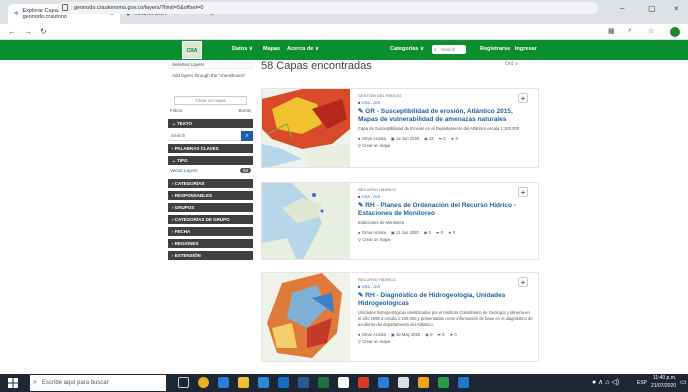  What do you see at coordinates (605, 382) in the screenshot?
I see `tray-icons: ● ∧ ⌂ ◁)` at bounding box center [605, 382].